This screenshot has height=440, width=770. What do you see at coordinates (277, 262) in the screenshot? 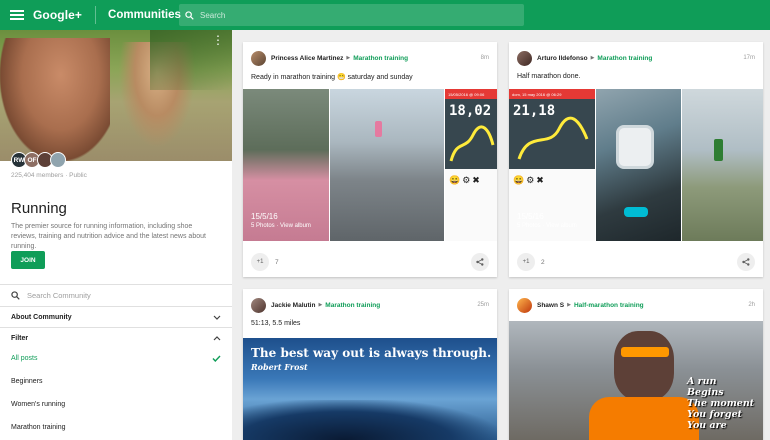
I see `plus-one-count: 7` at bounding box center [277, 262].